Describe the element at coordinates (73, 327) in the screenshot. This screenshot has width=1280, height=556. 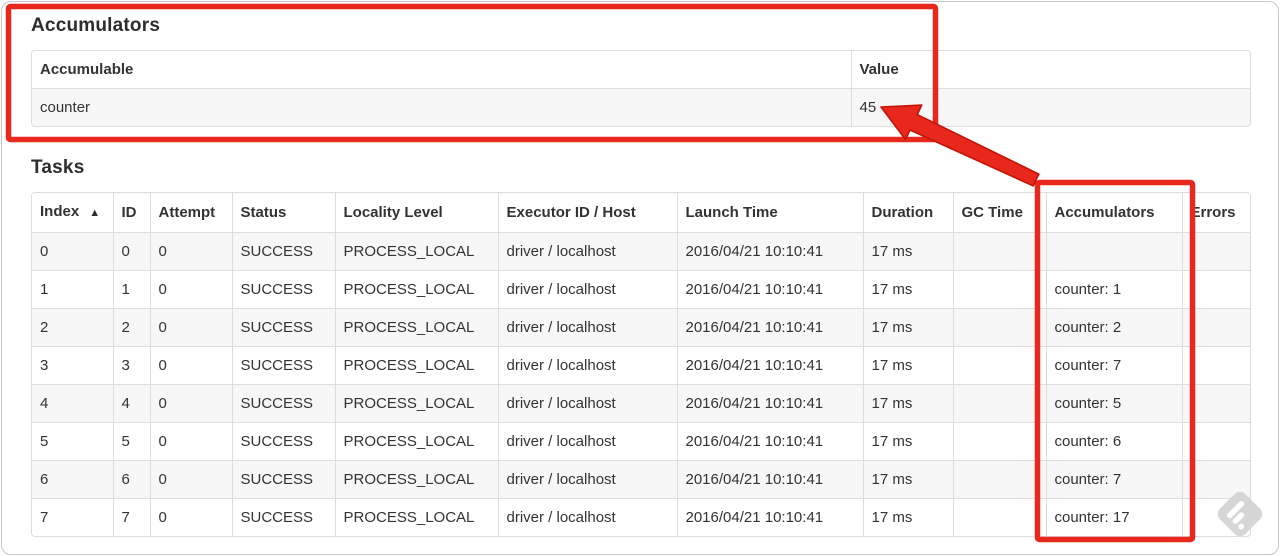
I see `cell-index: 2` at that location.